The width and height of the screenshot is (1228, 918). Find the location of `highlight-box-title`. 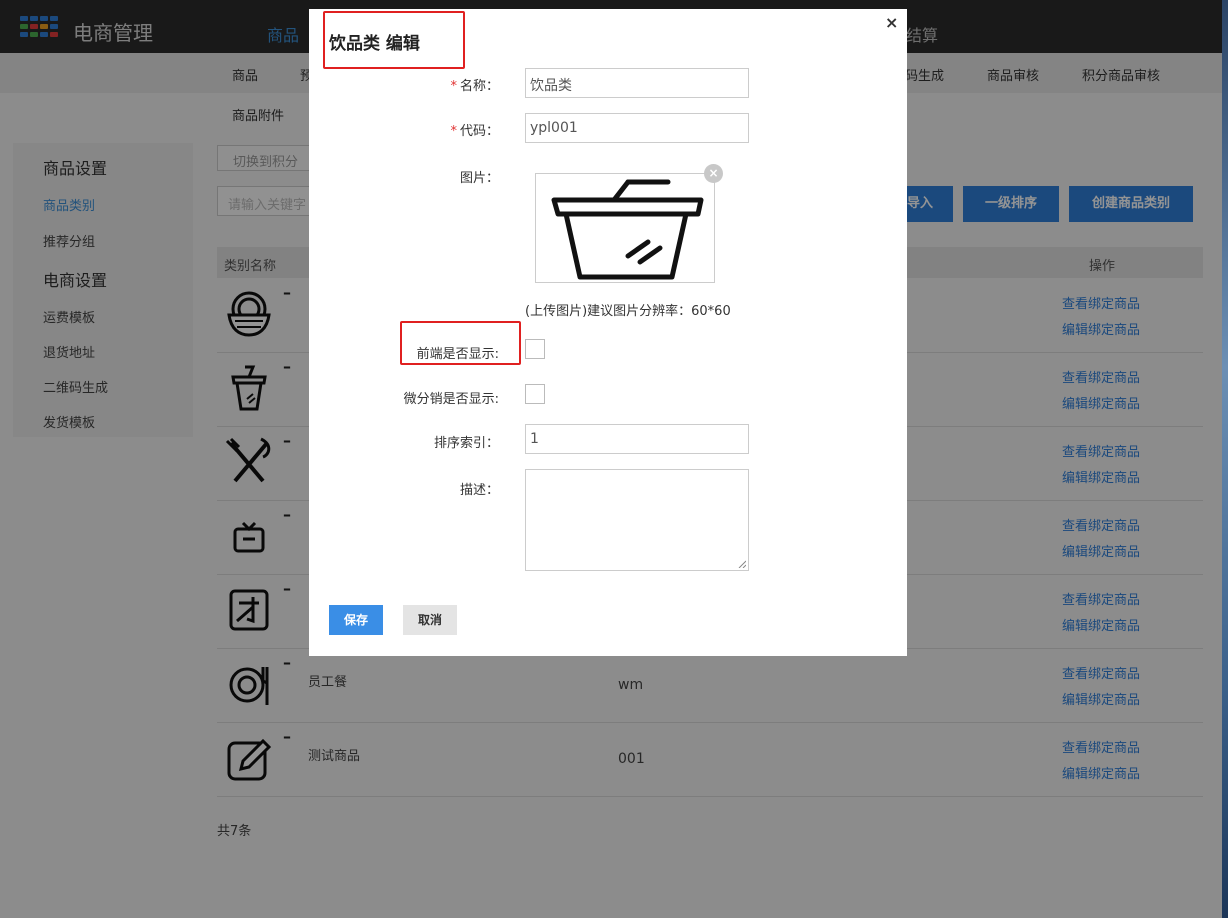

highlight-box-title is located at coordinates (394, 40).